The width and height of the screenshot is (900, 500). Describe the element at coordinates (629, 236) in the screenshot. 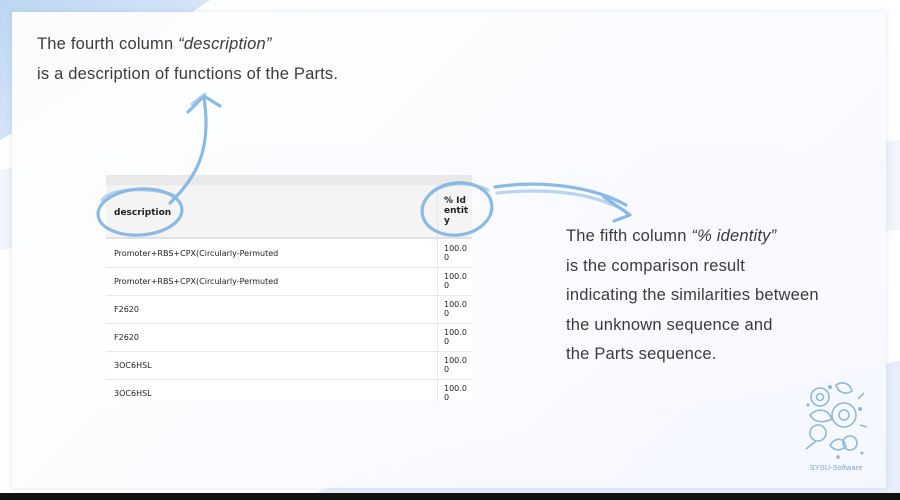

I see `caption-text: The fifth column` at that location.